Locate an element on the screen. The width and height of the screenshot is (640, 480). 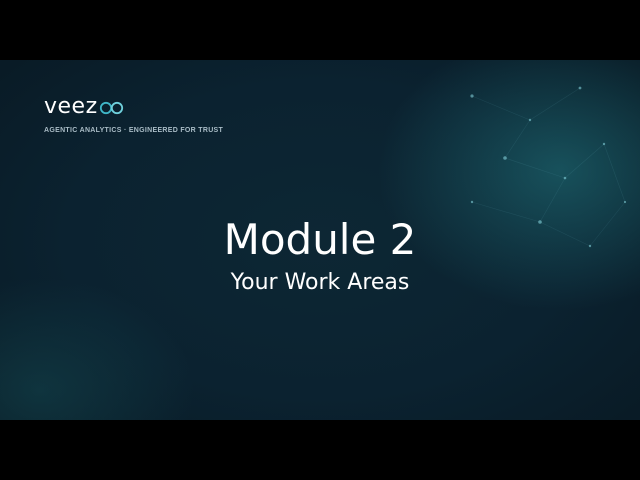
veezoo-logo: veez is located at coordinates (84, 107).